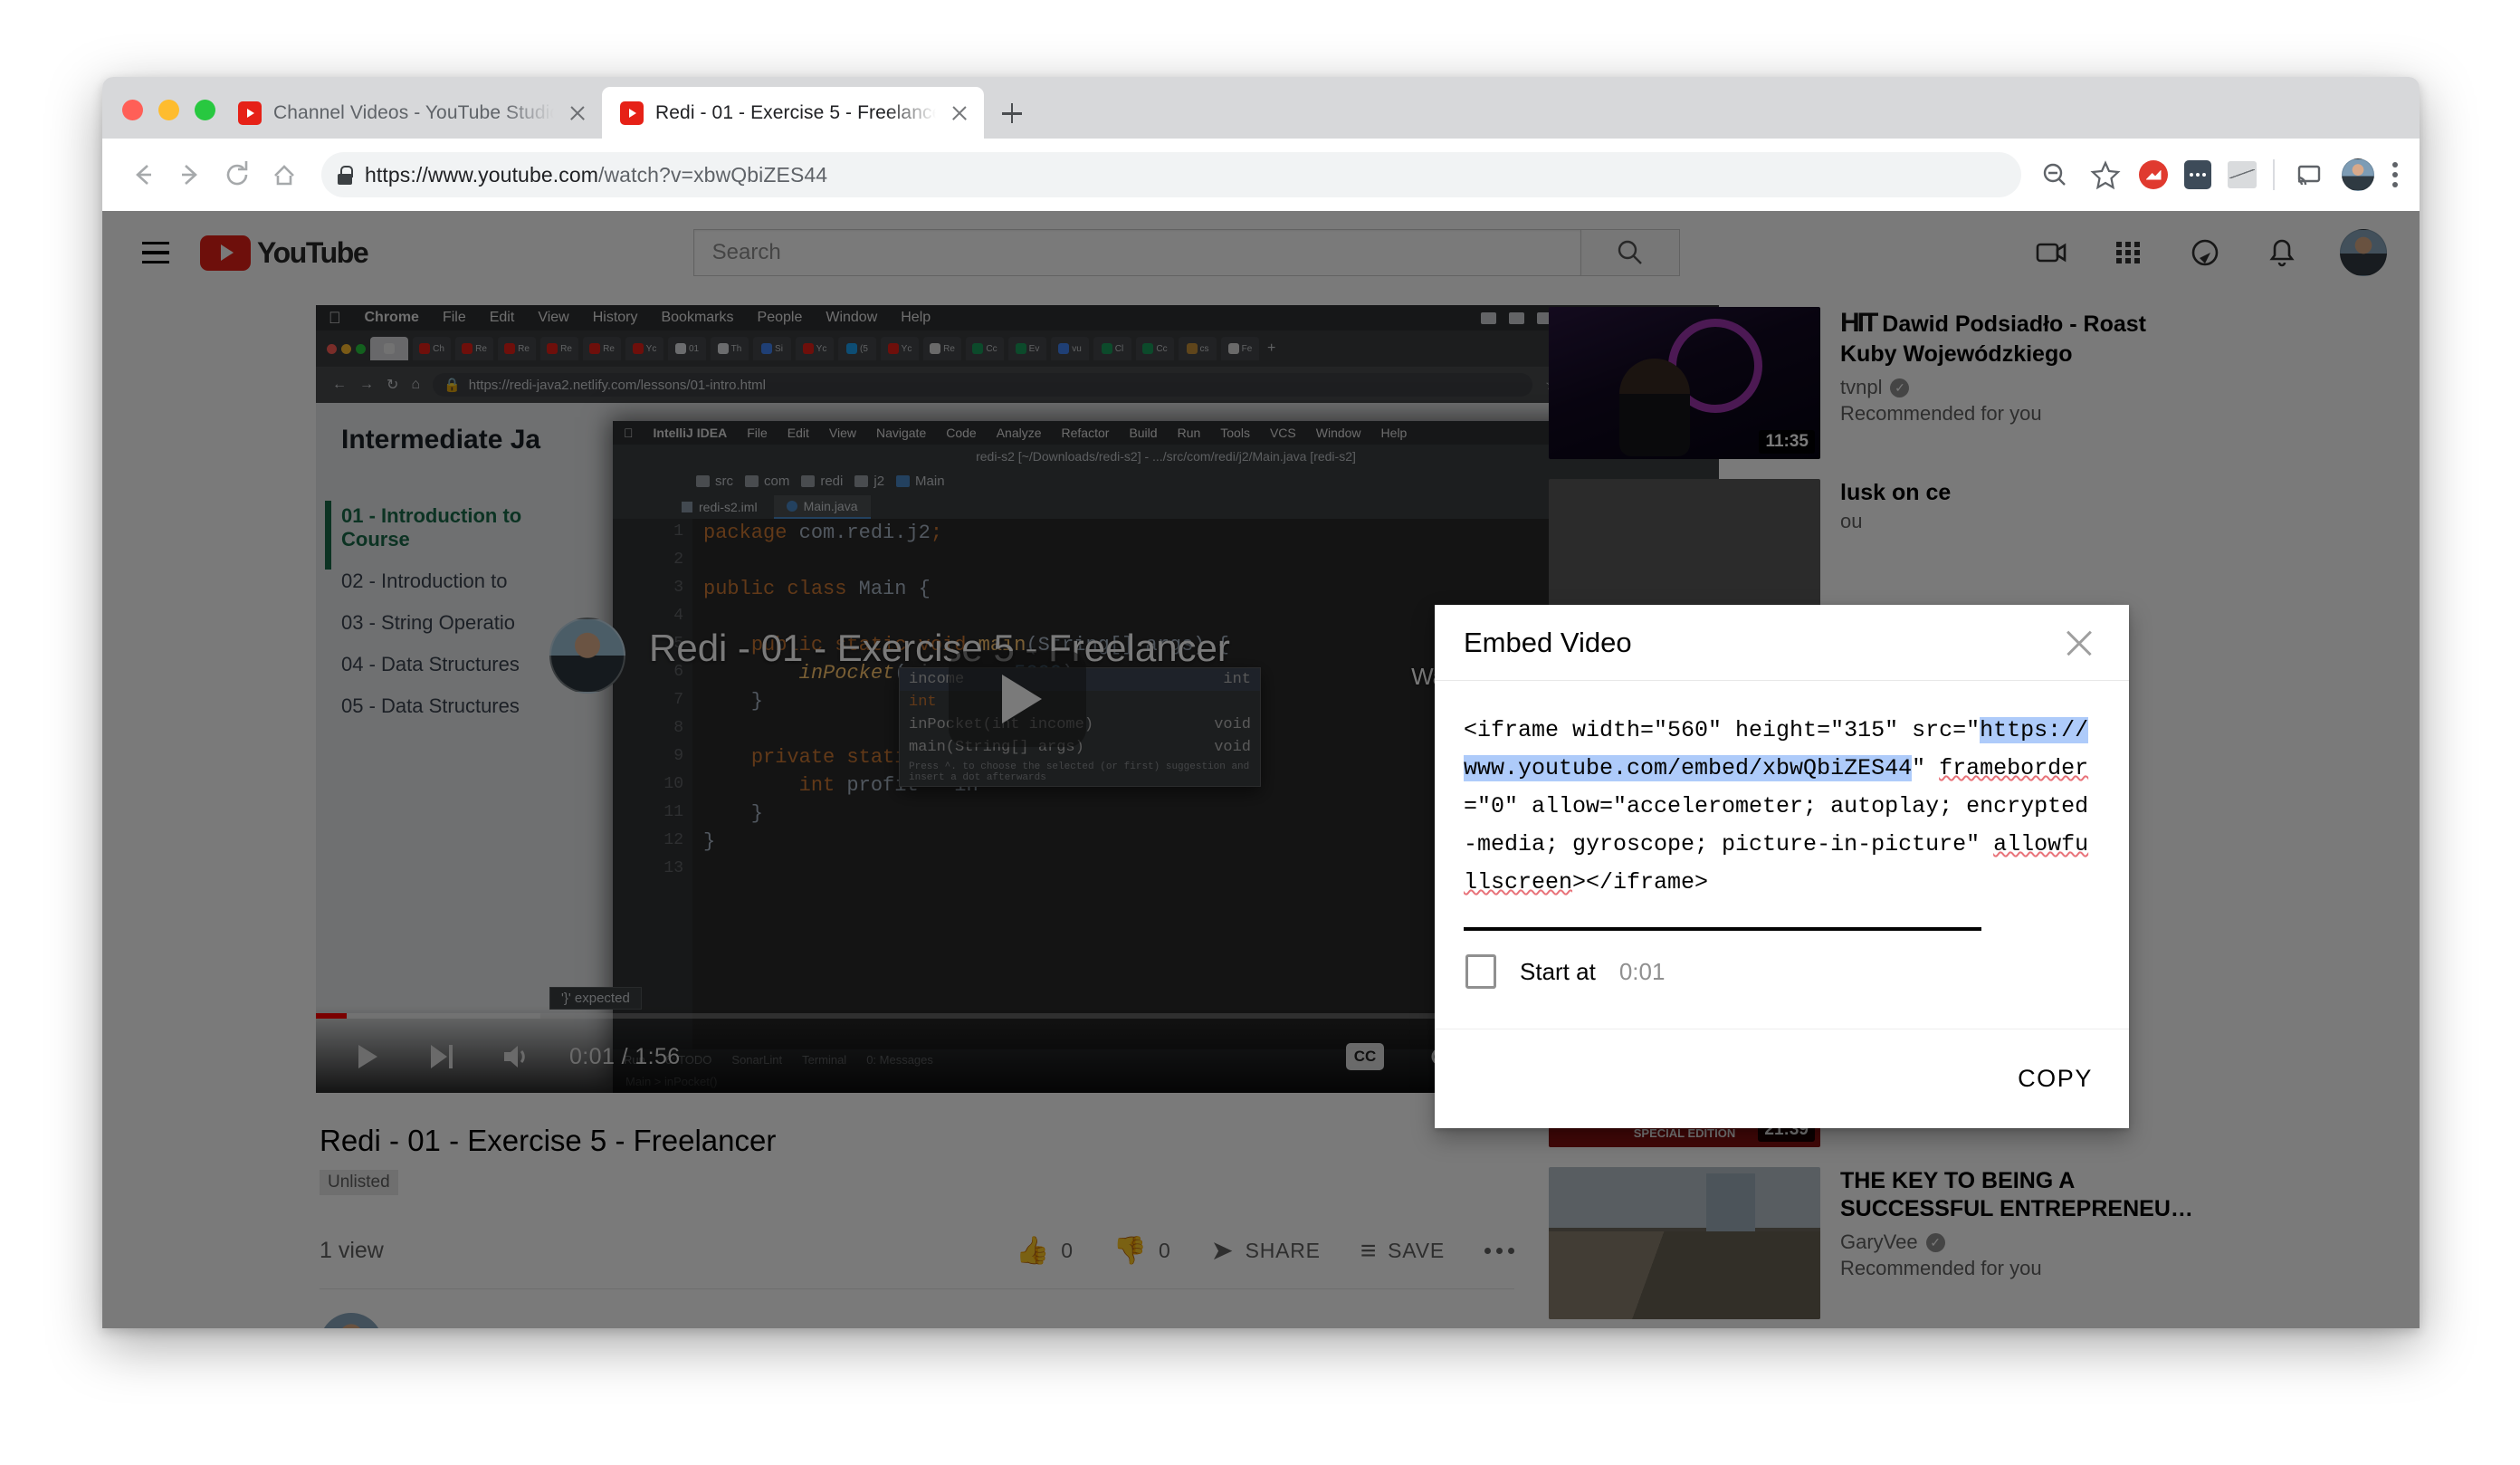  I want to click on toolbar-divider, so click(2274, 175).